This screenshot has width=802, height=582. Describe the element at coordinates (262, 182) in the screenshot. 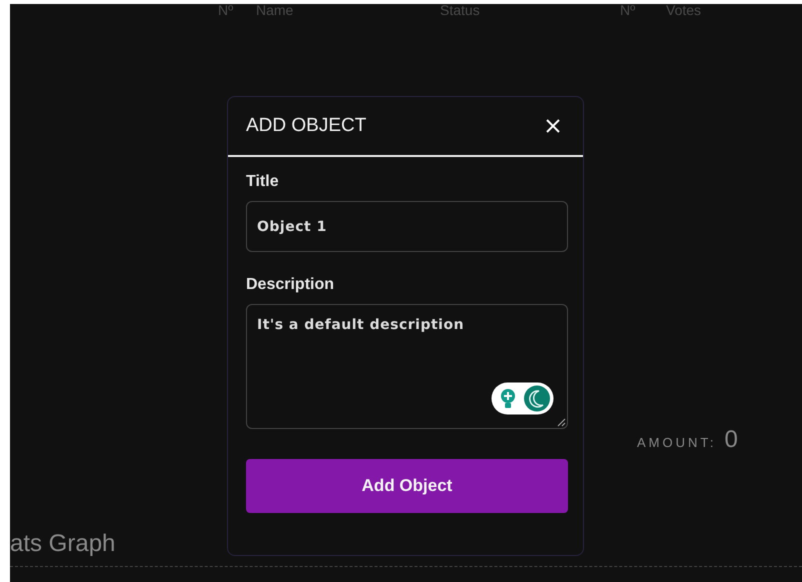

I see `field-label: Title` at that location.